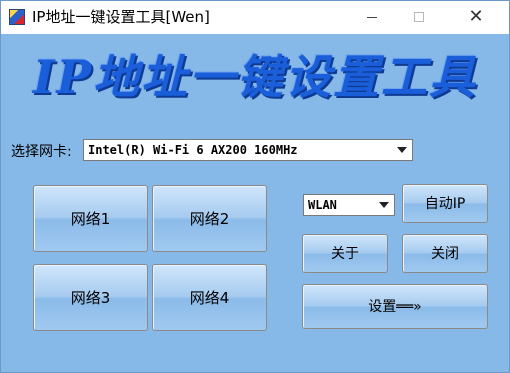 This screenshot has width=510, height=373. Describe the element at coordinates (349, 205) in the screenshot. I see `interface-select: WLAN` at that location.